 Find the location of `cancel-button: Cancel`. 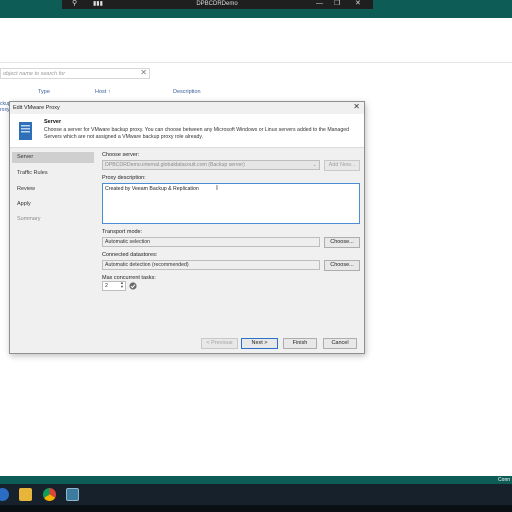

cancel-button: Cancel is located at coordinates (340, 343).